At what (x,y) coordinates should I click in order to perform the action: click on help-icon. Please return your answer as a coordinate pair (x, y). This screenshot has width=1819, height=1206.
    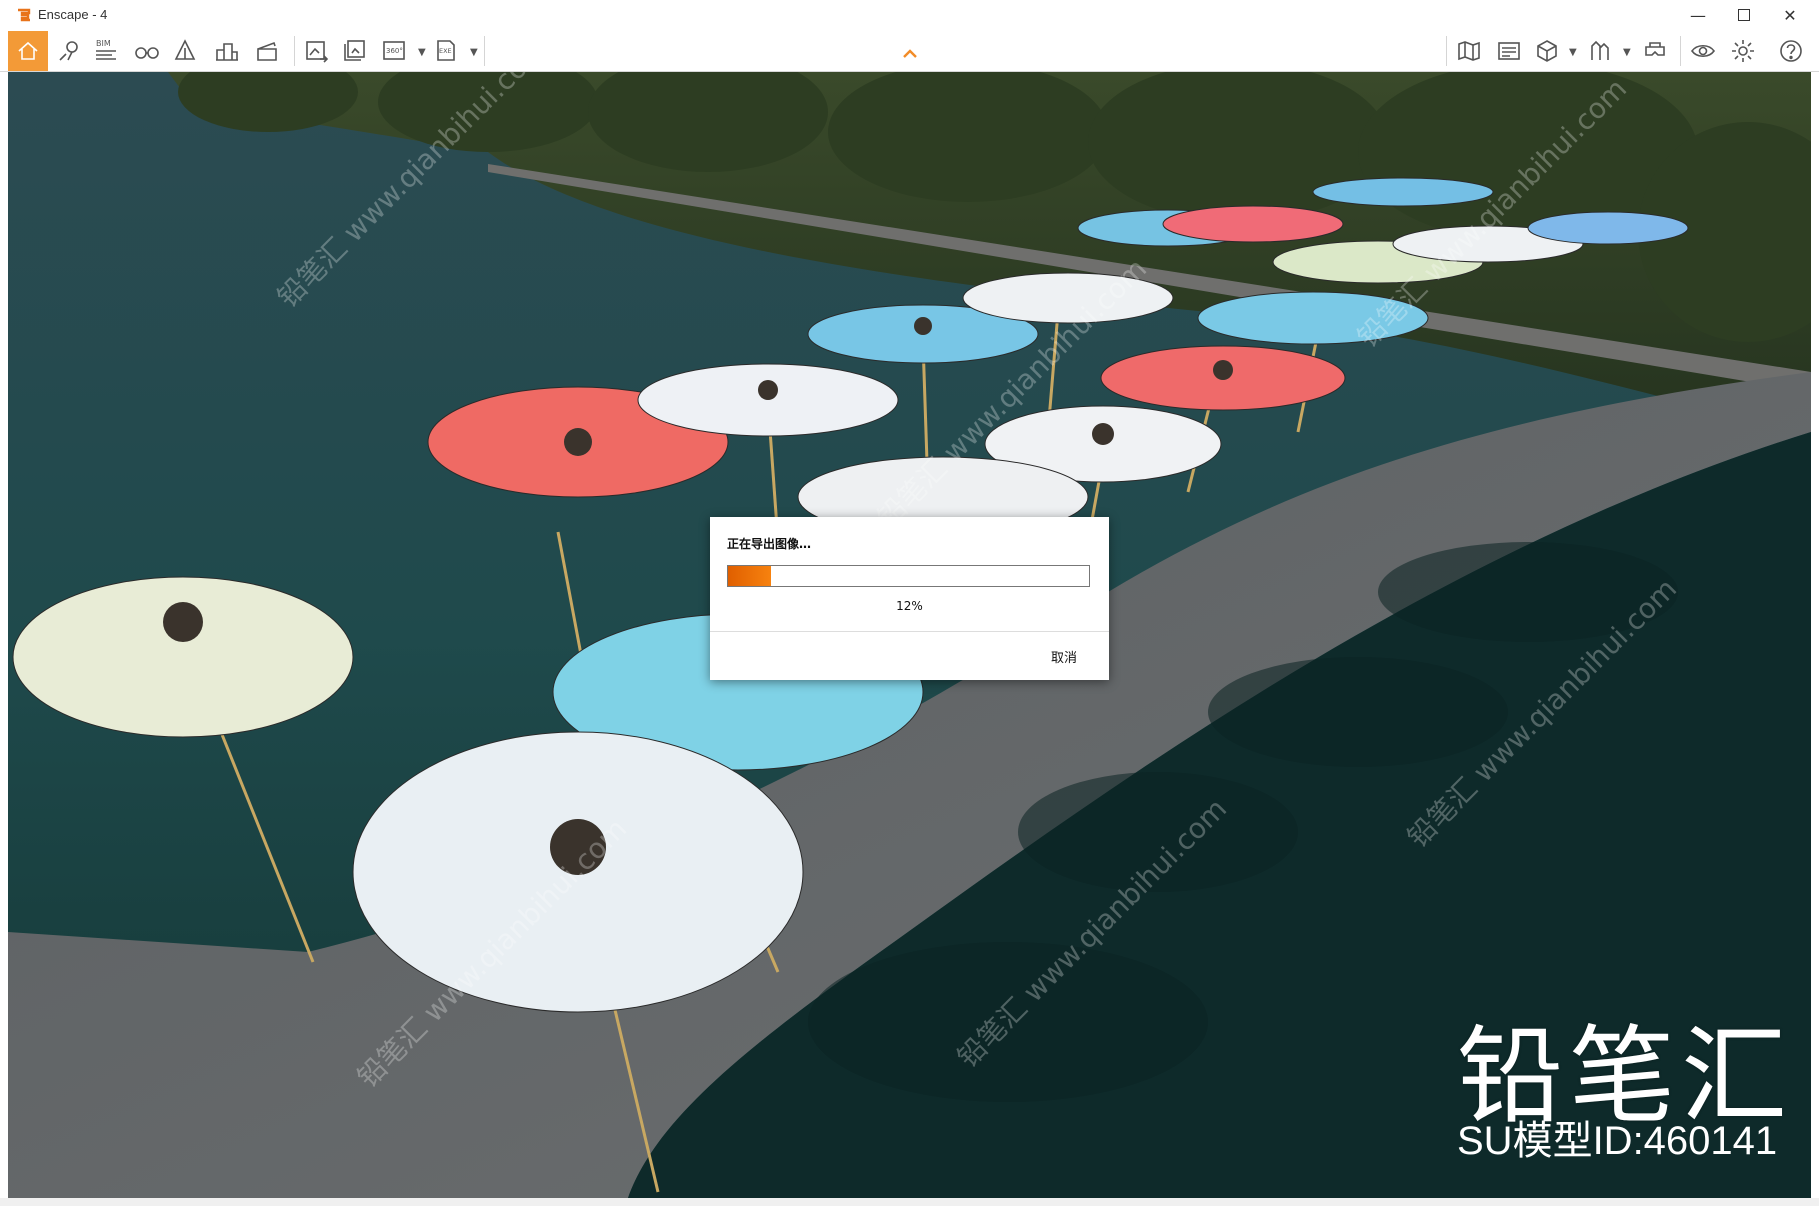
    Looking at the image, I should click on (1791, 51).